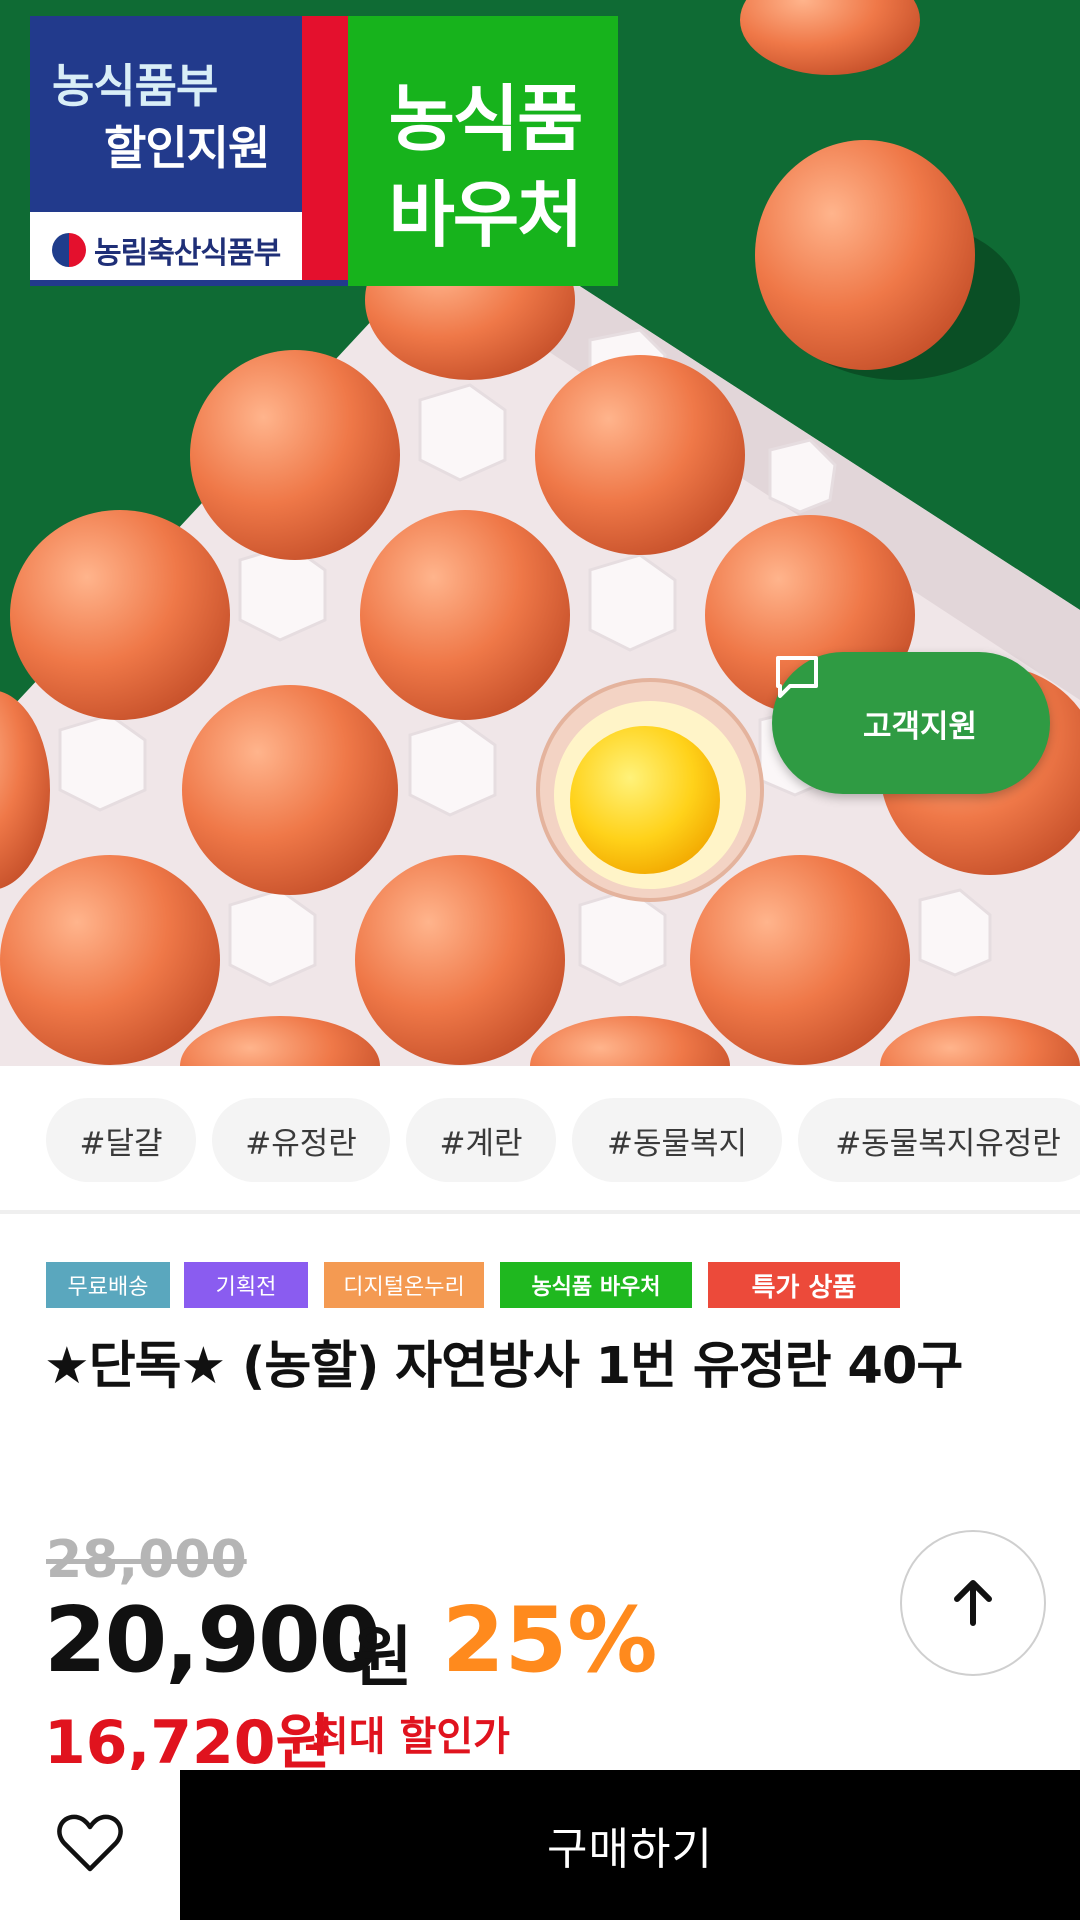  What do you see at coordinates (481, 1140) in the screenshot?
I see `tag-chip: #계란` at bounding box center [481, 1140].